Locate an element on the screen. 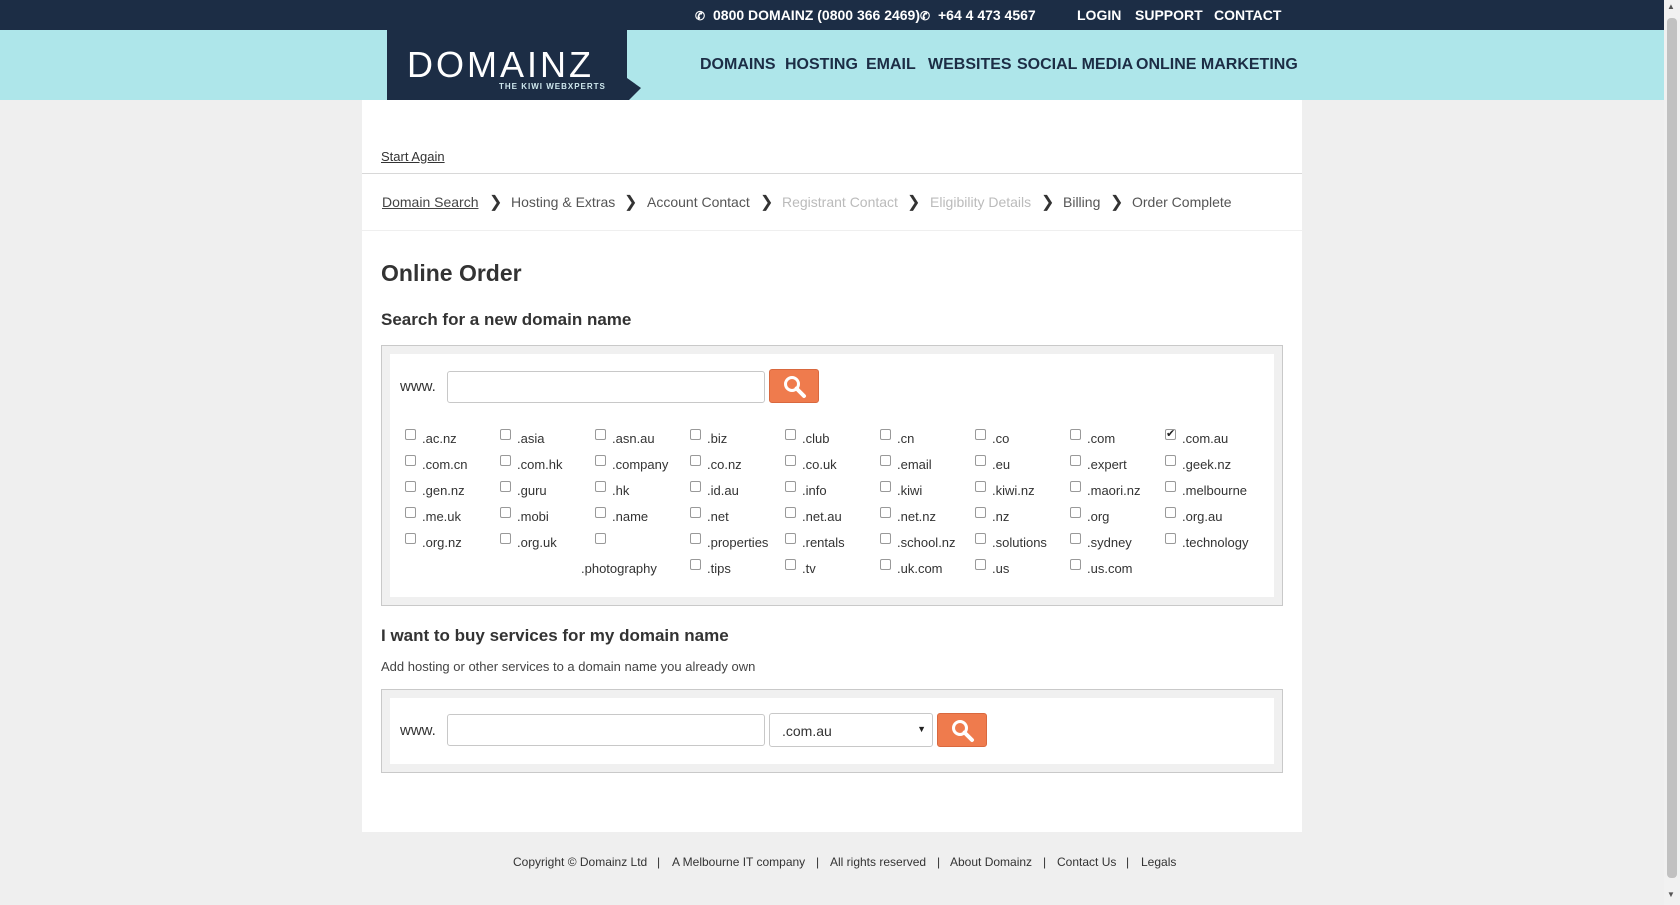 This screenshot has height=905, width=1680. tld-label: .com.au is located at coordinates (1205, 438).